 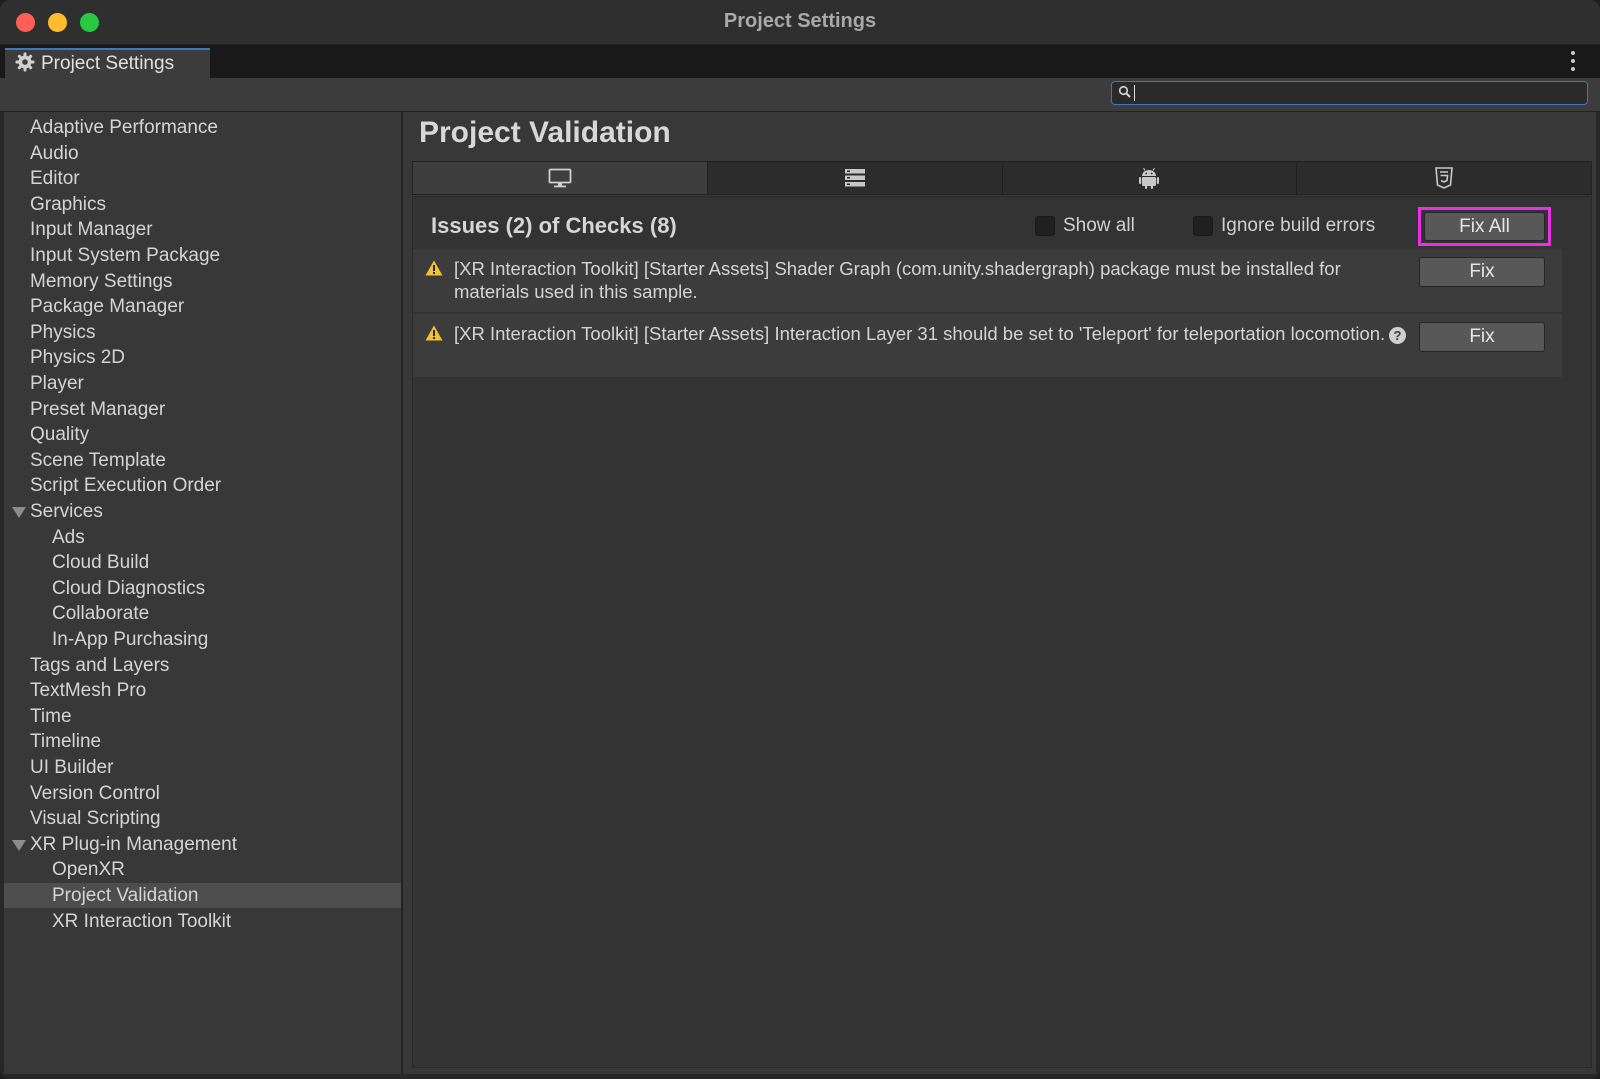 I want to click on text-caret, so click(x=1134, y=93).